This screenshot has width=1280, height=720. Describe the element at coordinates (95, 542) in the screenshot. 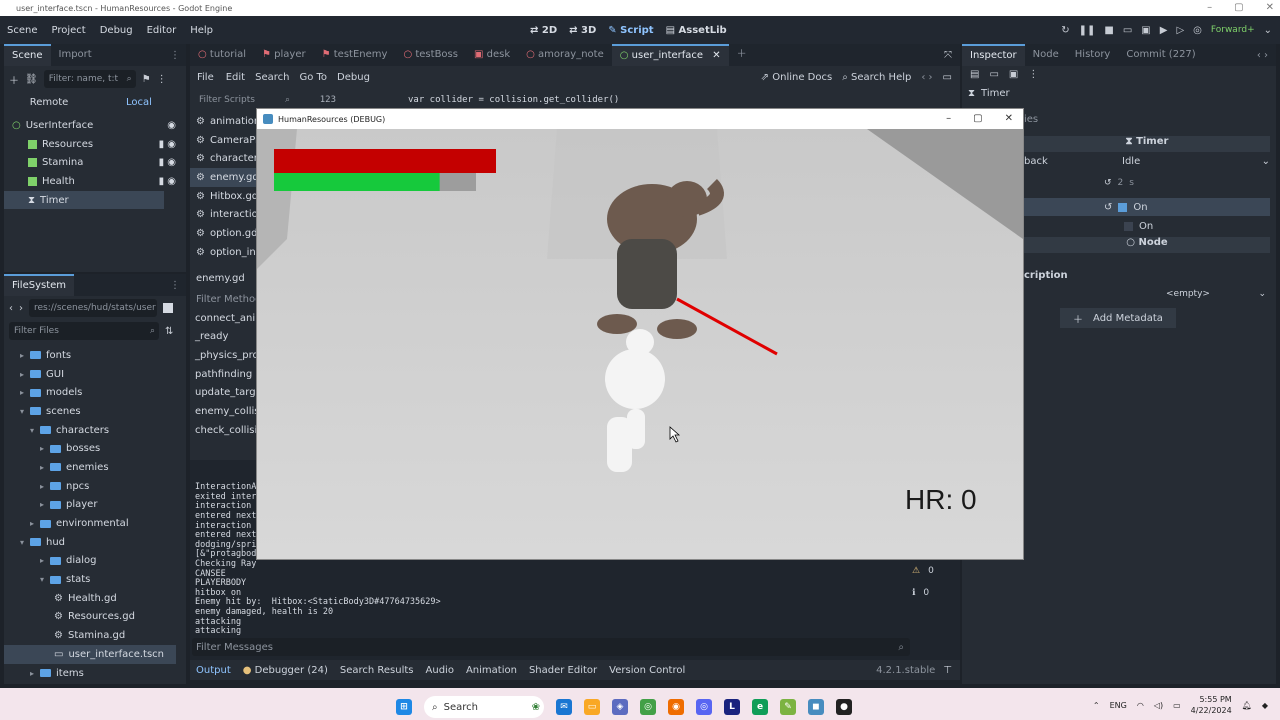

I see `fs-folder: ▾ hud` at that location.